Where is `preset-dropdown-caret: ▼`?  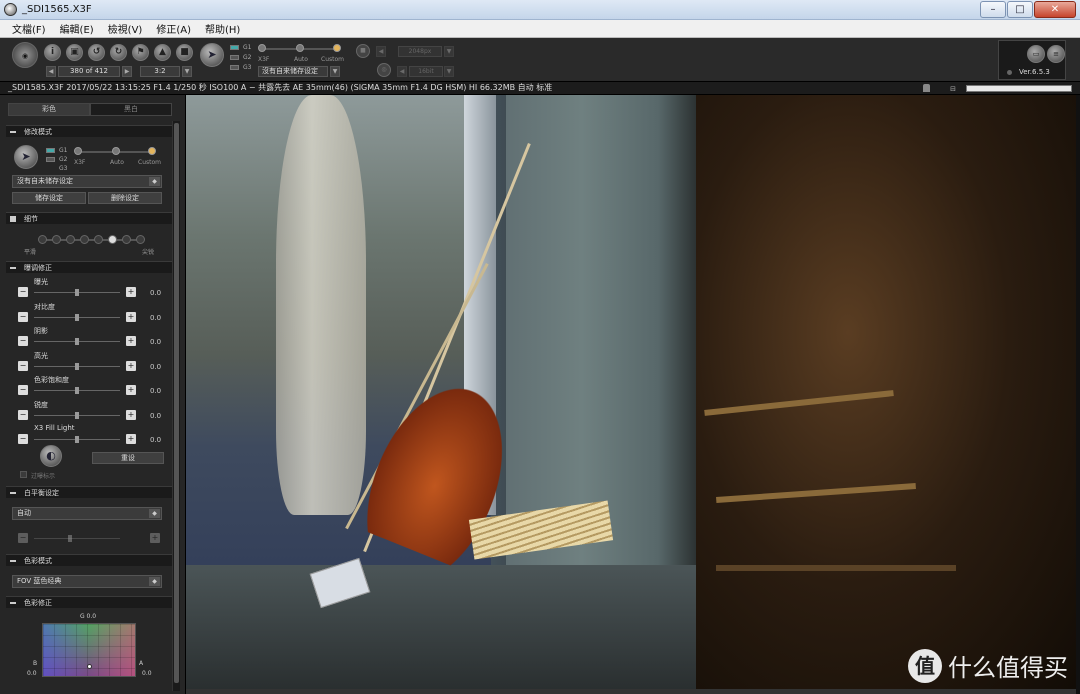 preset-dropdown-caret: ▼ is located at coordinates (335, 71).